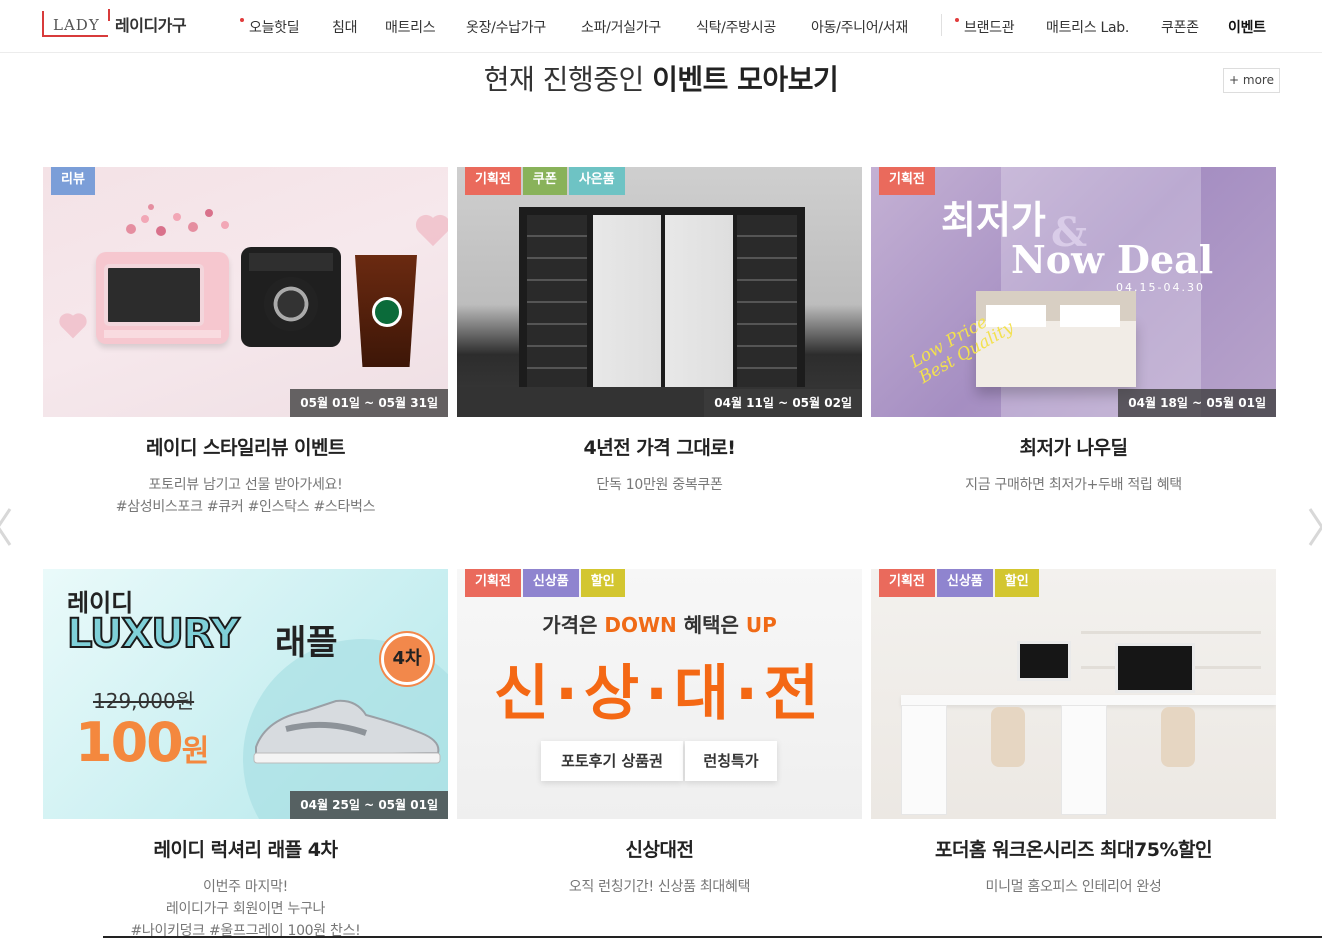 The image size is (1322, 938). I want to click on event-thumbnail: 기획전 쿠폰 사은품 04월 11일 ~ 05월 02일, so click(659, 292).